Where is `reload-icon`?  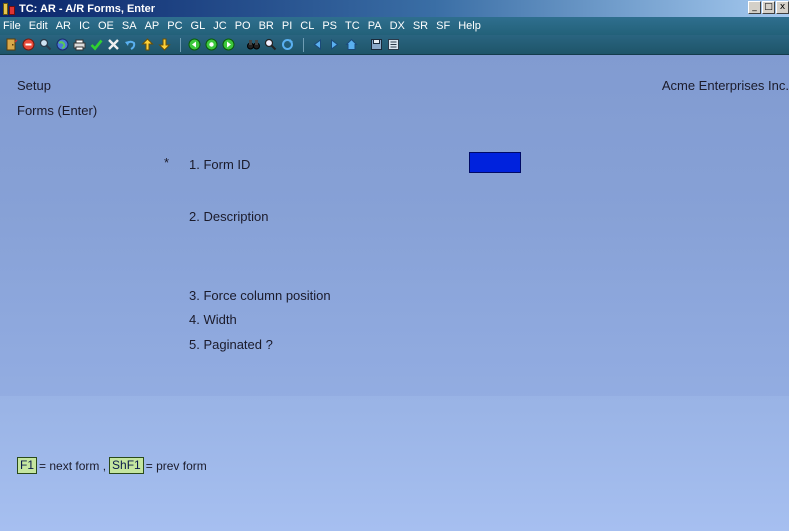
reload-icon is located at coordinates (287, 45).